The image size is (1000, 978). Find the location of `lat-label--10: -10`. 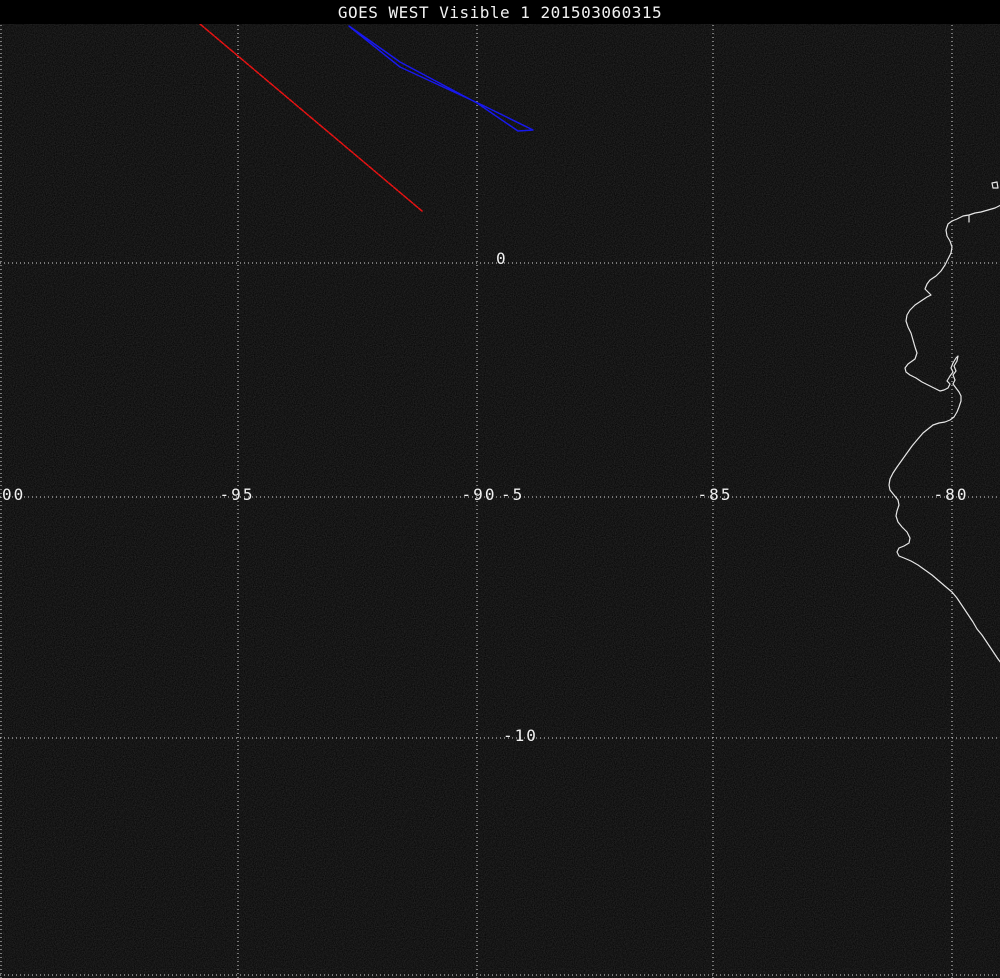

lat-label--10: -10 is located at coordinates (520, 735).